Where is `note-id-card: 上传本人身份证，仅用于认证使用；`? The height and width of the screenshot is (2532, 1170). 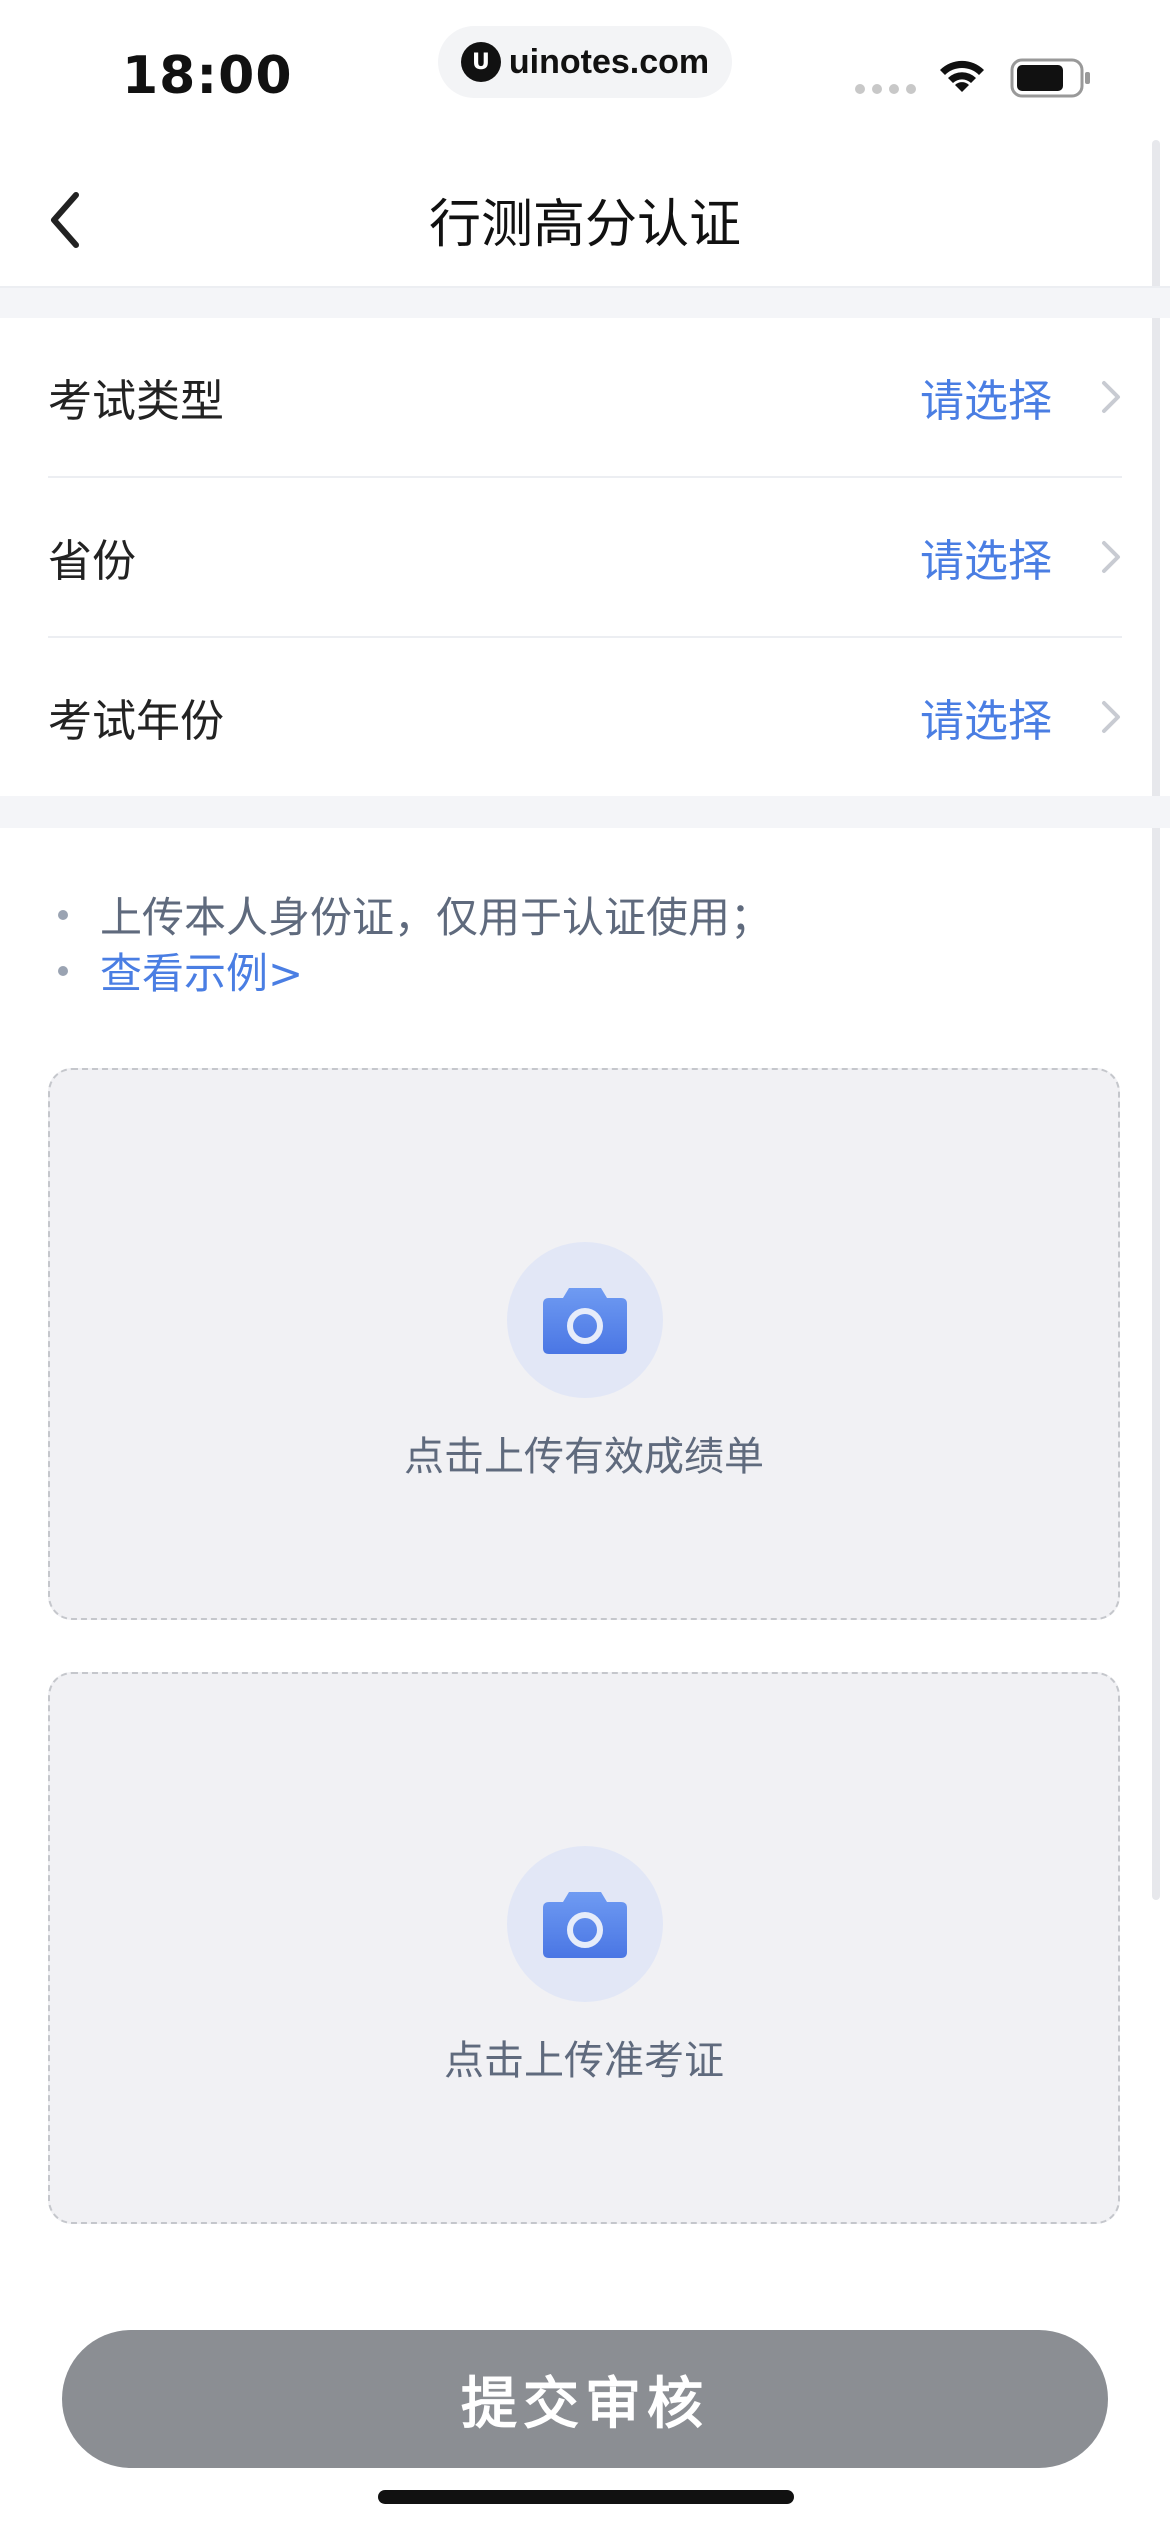
note-id-card: 上传本人身份证，仅用于认证使用； is located at coordinates (415, 914).